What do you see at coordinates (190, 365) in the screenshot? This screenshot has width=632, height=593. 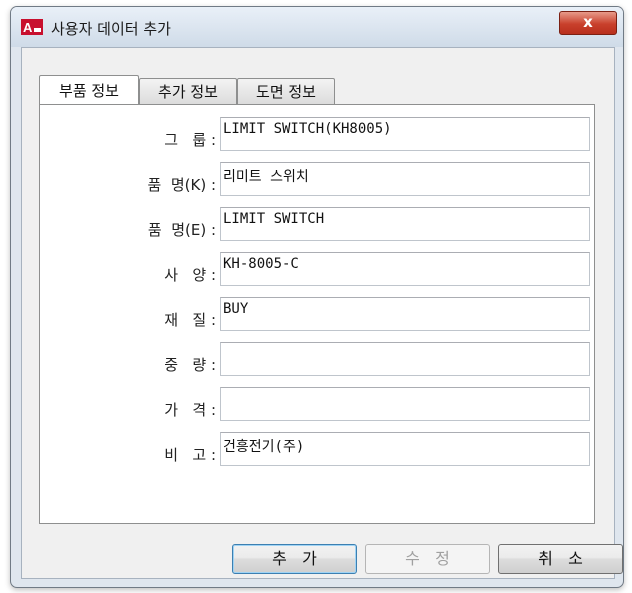 I see `weight-label: 중 량 :` at bounding box center [190, 365].